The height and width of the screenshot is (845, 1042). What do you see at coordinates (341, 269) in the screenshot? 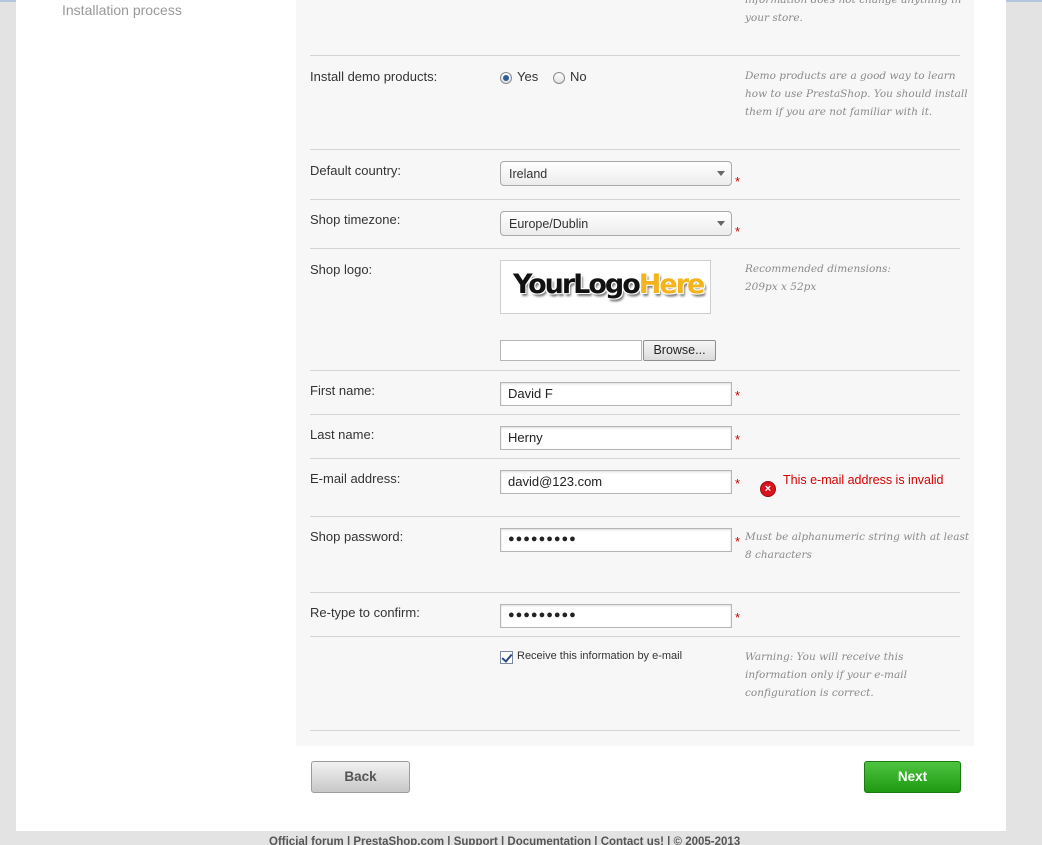
I see `logo-label: Shop logo:` at bounding box center [341, 269].